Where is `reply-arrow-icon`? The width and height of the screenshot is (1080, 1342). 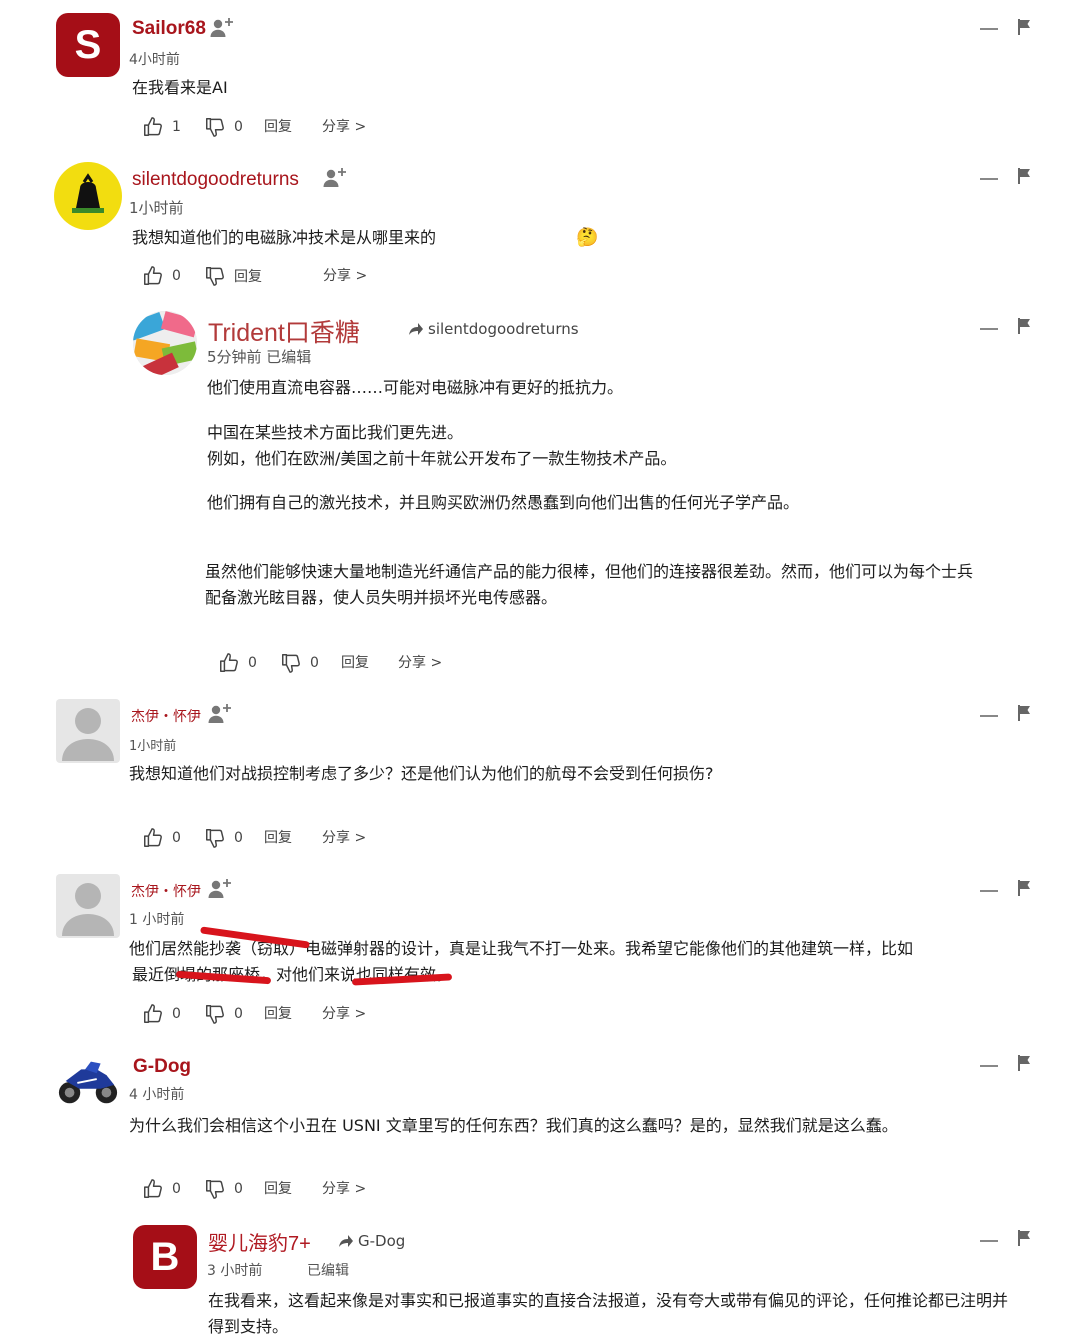 reply-arrow-icon is located at coordinates (416, 329).